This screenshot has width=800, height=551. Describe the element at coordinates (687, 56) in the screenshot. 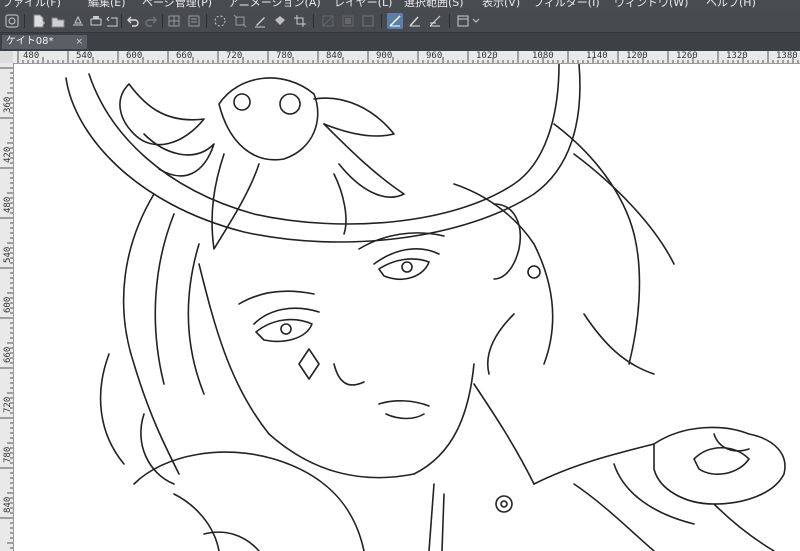

I see `ruler-label: 1260` at that location.